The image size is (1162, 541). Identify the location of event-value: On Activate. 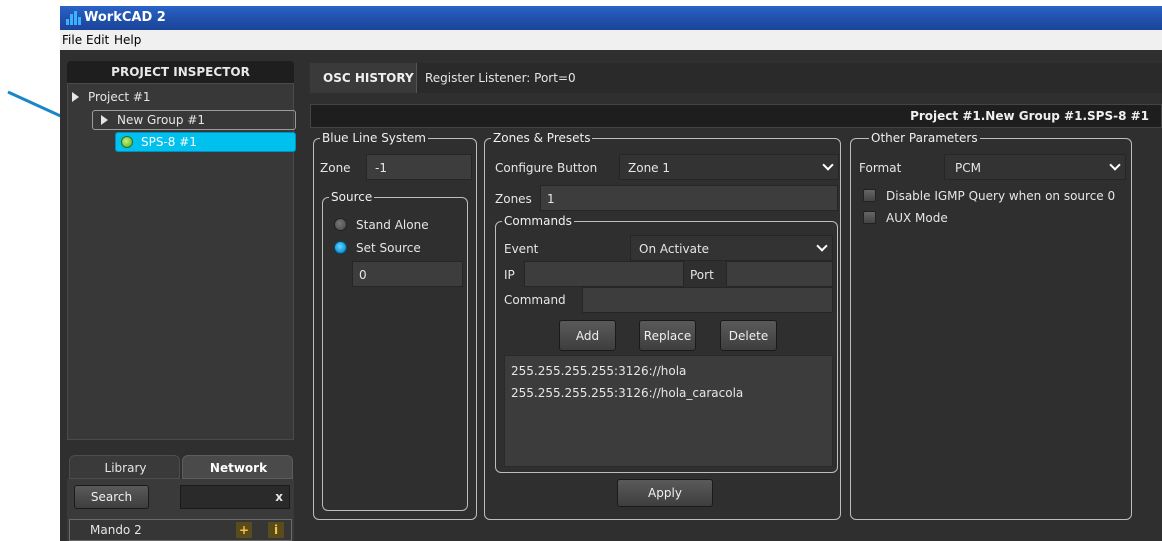
(674, 249).